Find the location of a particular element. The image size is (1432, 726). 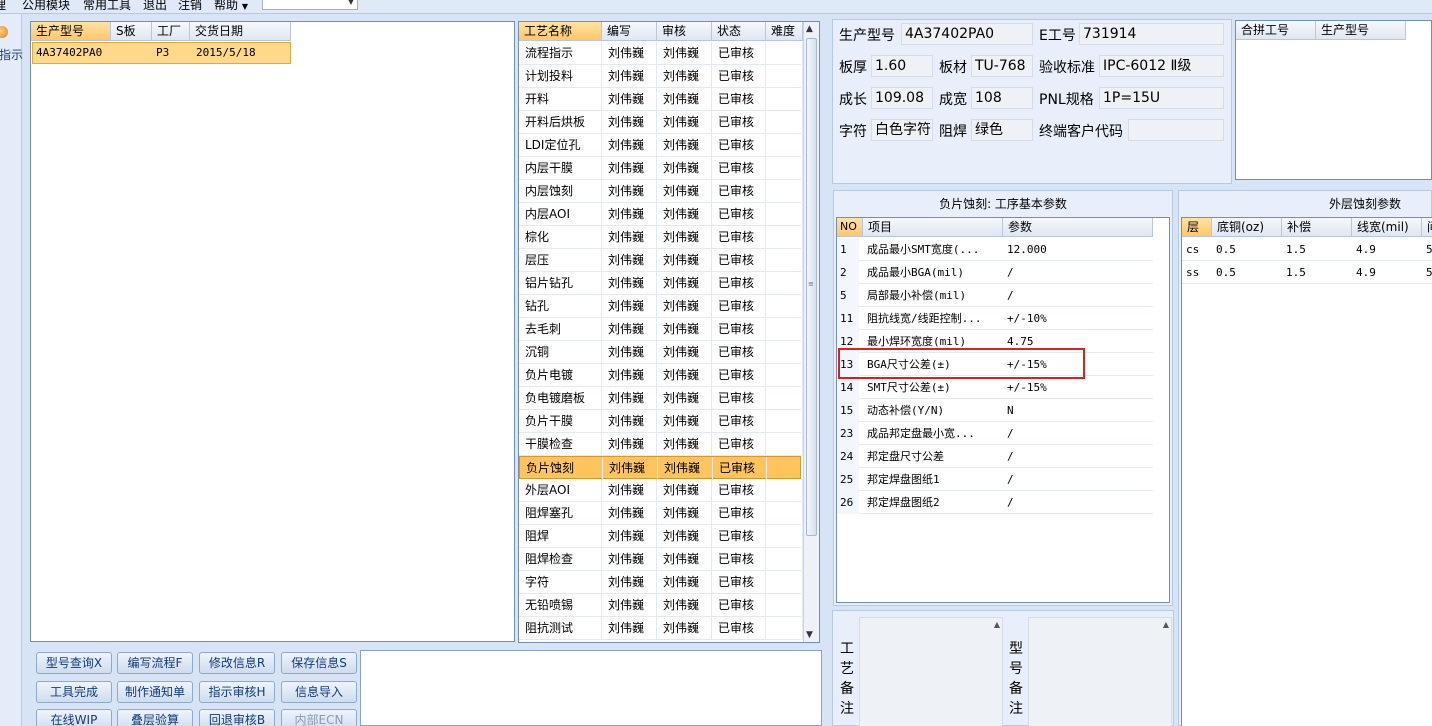

column-header-reviewer: 审核 is located at coordinates (684, 31).